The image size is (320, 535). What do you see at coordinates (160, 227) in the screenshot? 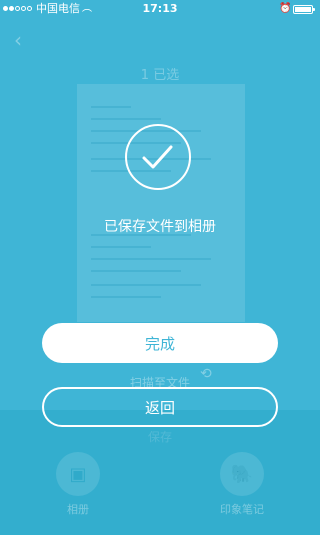
I see `success-message: 已保存文件到相册` at bounding box center [160, 227].